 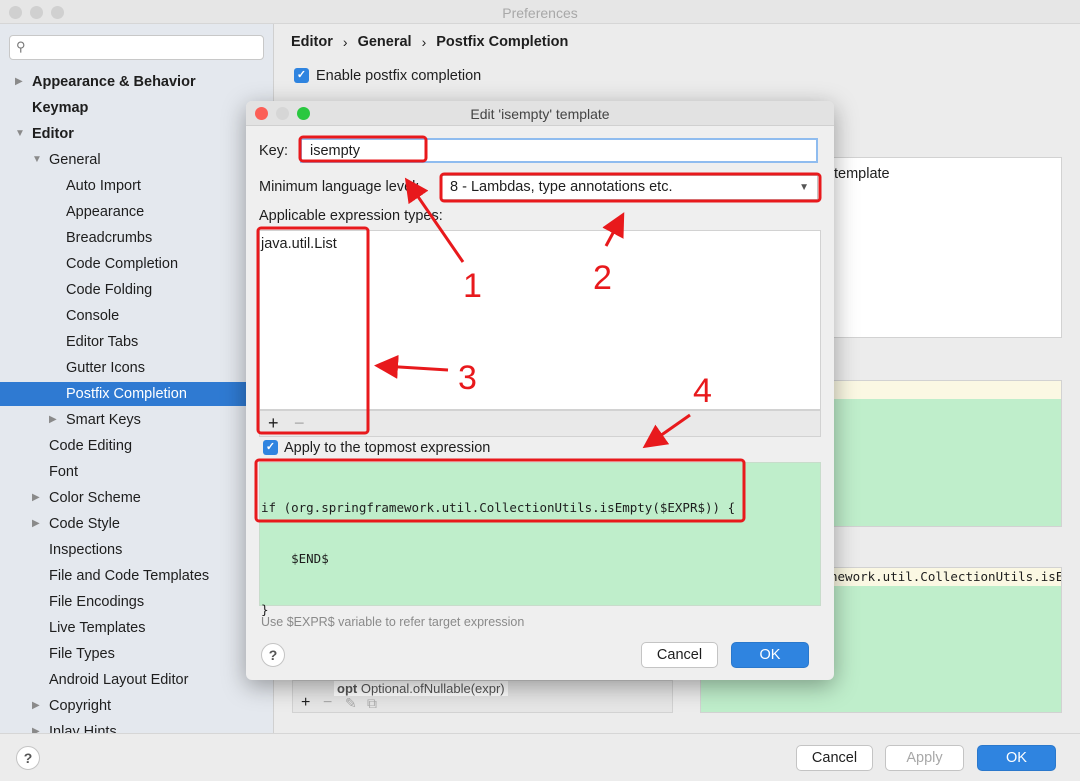 I want to click on template-key: opt, so click(x=347, y=688).